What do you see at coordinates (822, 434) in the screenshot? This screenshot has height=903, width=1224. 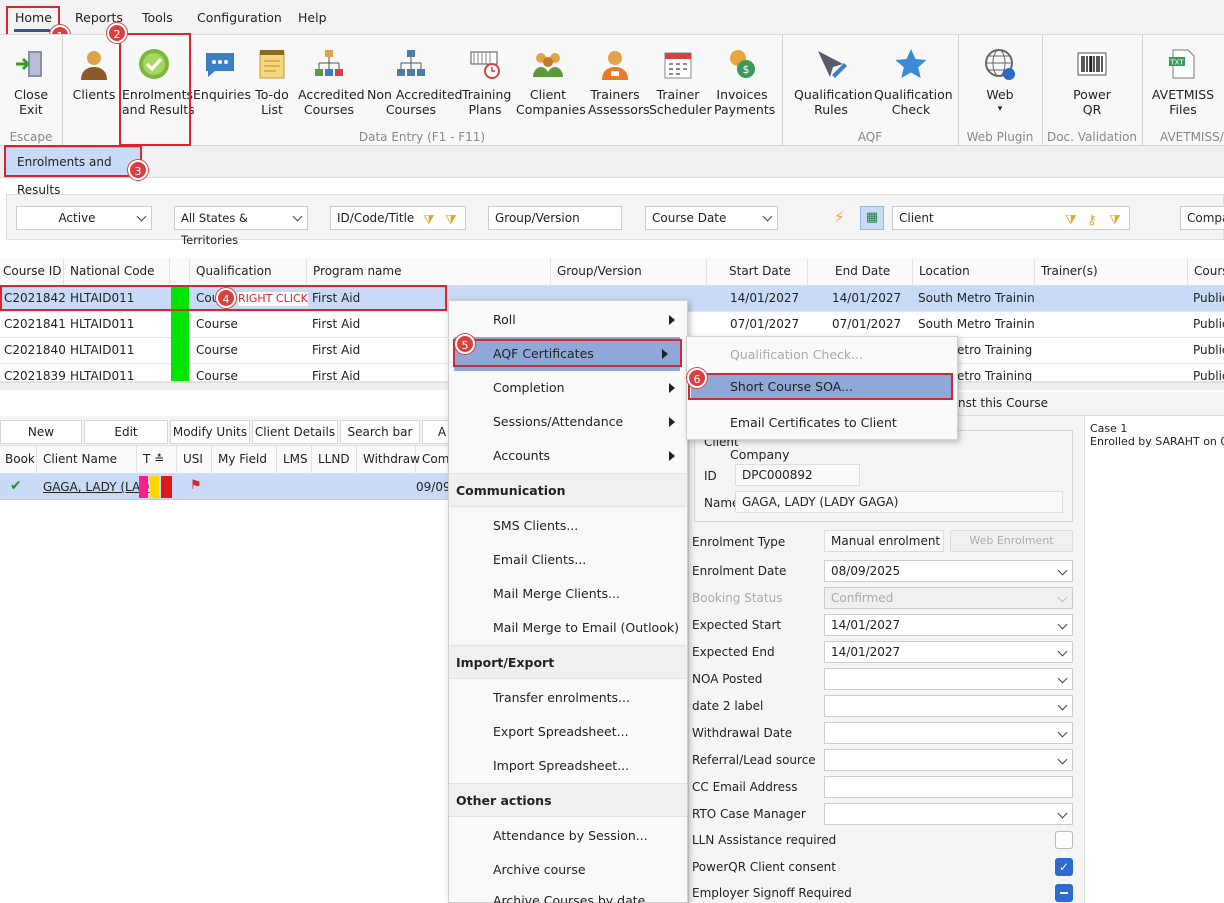 I see `submenu-item-email-certificates: Email Certificates to Client Company` at bounding box center [822, 434].